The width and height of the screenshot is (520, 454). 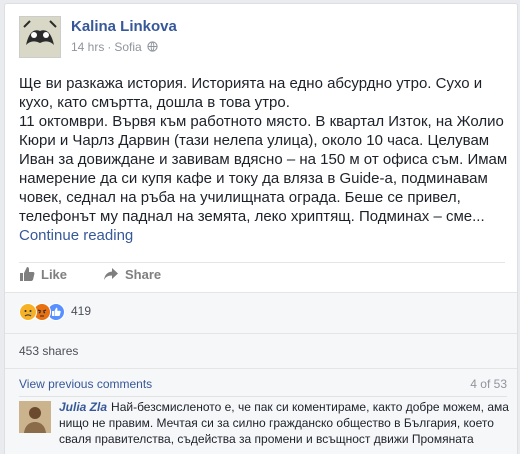 I want to click on thumbs-up-icon, so click(x=27, y=274).